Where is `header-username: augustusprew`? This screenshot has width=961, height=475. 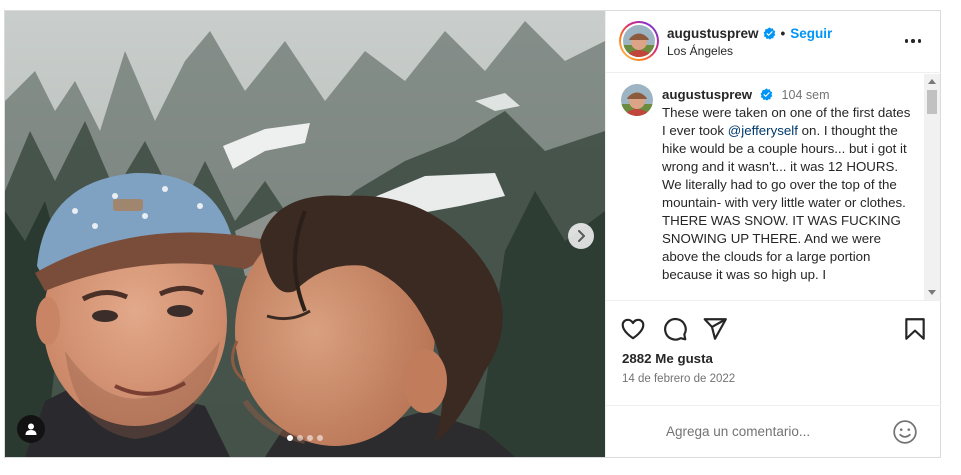 header-username: augustusprew is located at coordinates (713, 33).